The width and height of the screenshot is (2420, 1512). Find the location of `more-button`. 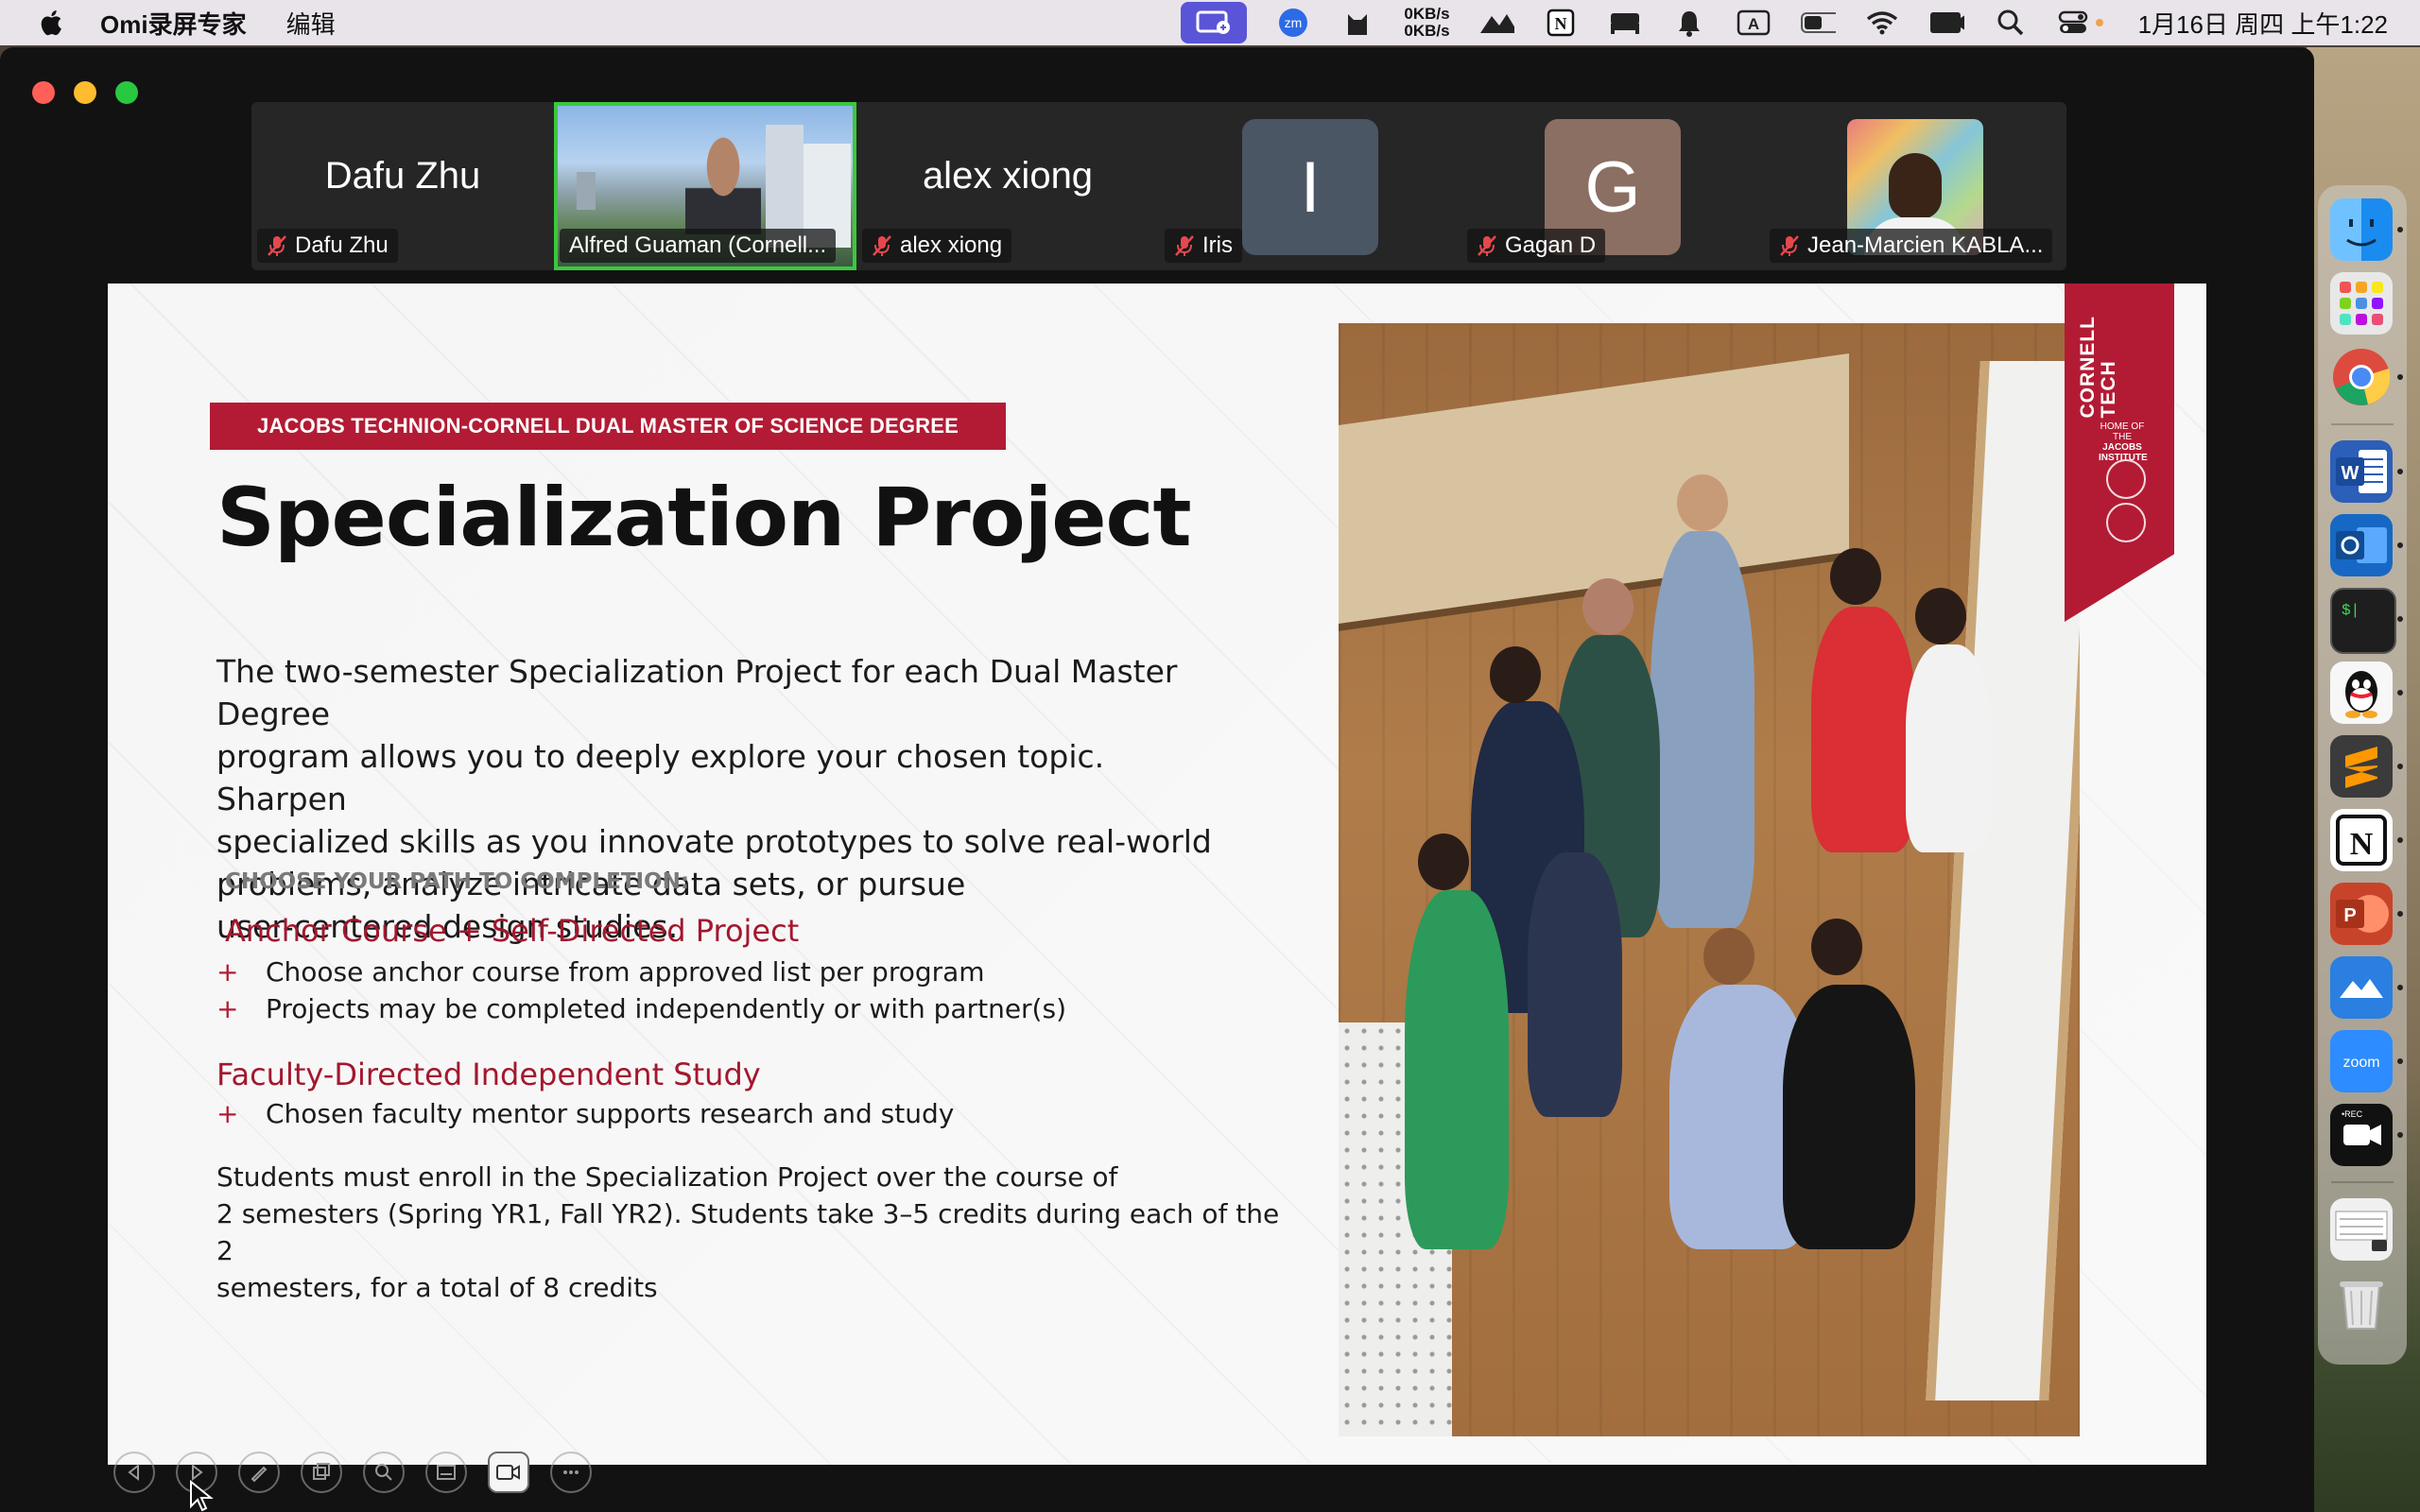

more-button is located at coordinates (571, 1472).